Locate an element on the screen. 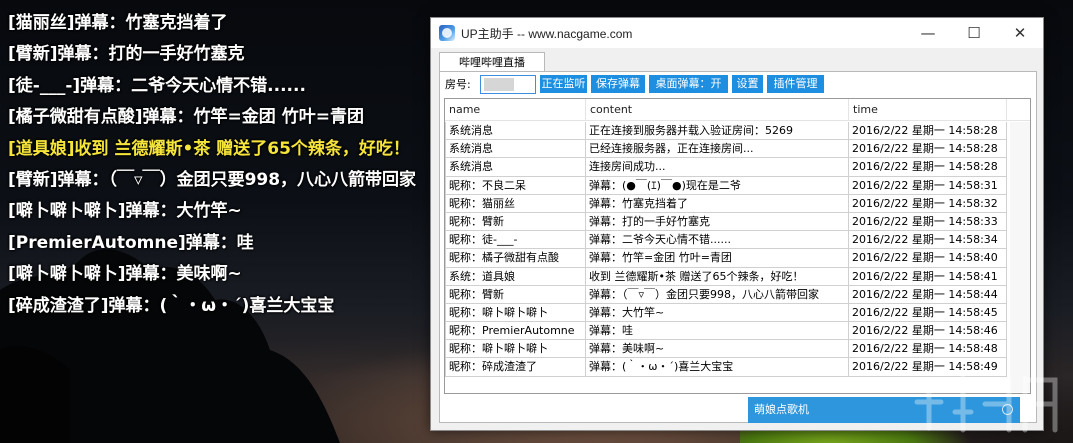 The image size is (1073, 443). desktop-danmaku-toggle: 桌面弹幕：开 is located at coordinates (688, 84).